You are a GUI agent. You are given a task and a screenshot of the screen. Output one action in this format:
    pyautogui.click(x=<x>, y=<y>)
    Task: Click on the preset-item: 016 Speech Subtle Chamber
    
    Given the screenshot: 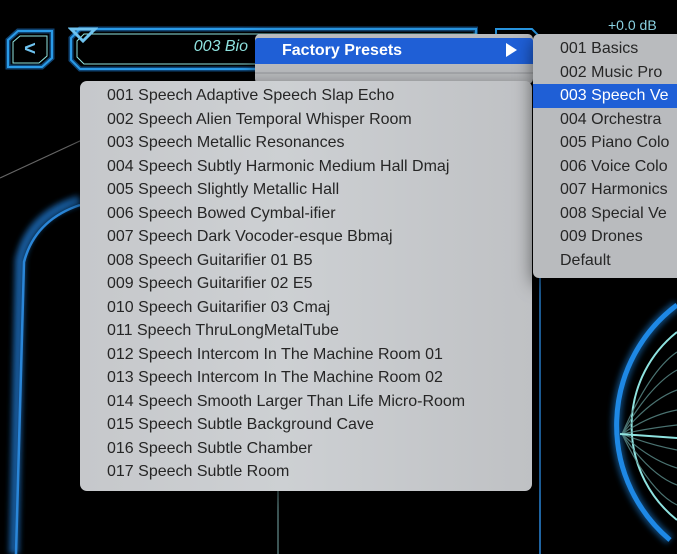 What is the action you would take?
    pyautogui.click(x=209, y=449)
    